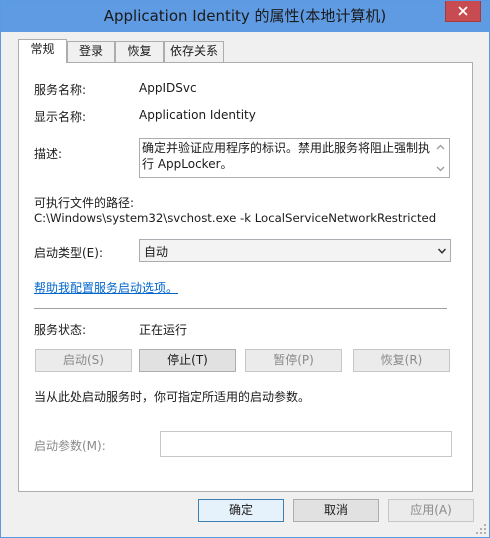  Describe the element at coordinates (60, 330) in the screenshot. I see `service-status-label: 服务状态:` at that location.